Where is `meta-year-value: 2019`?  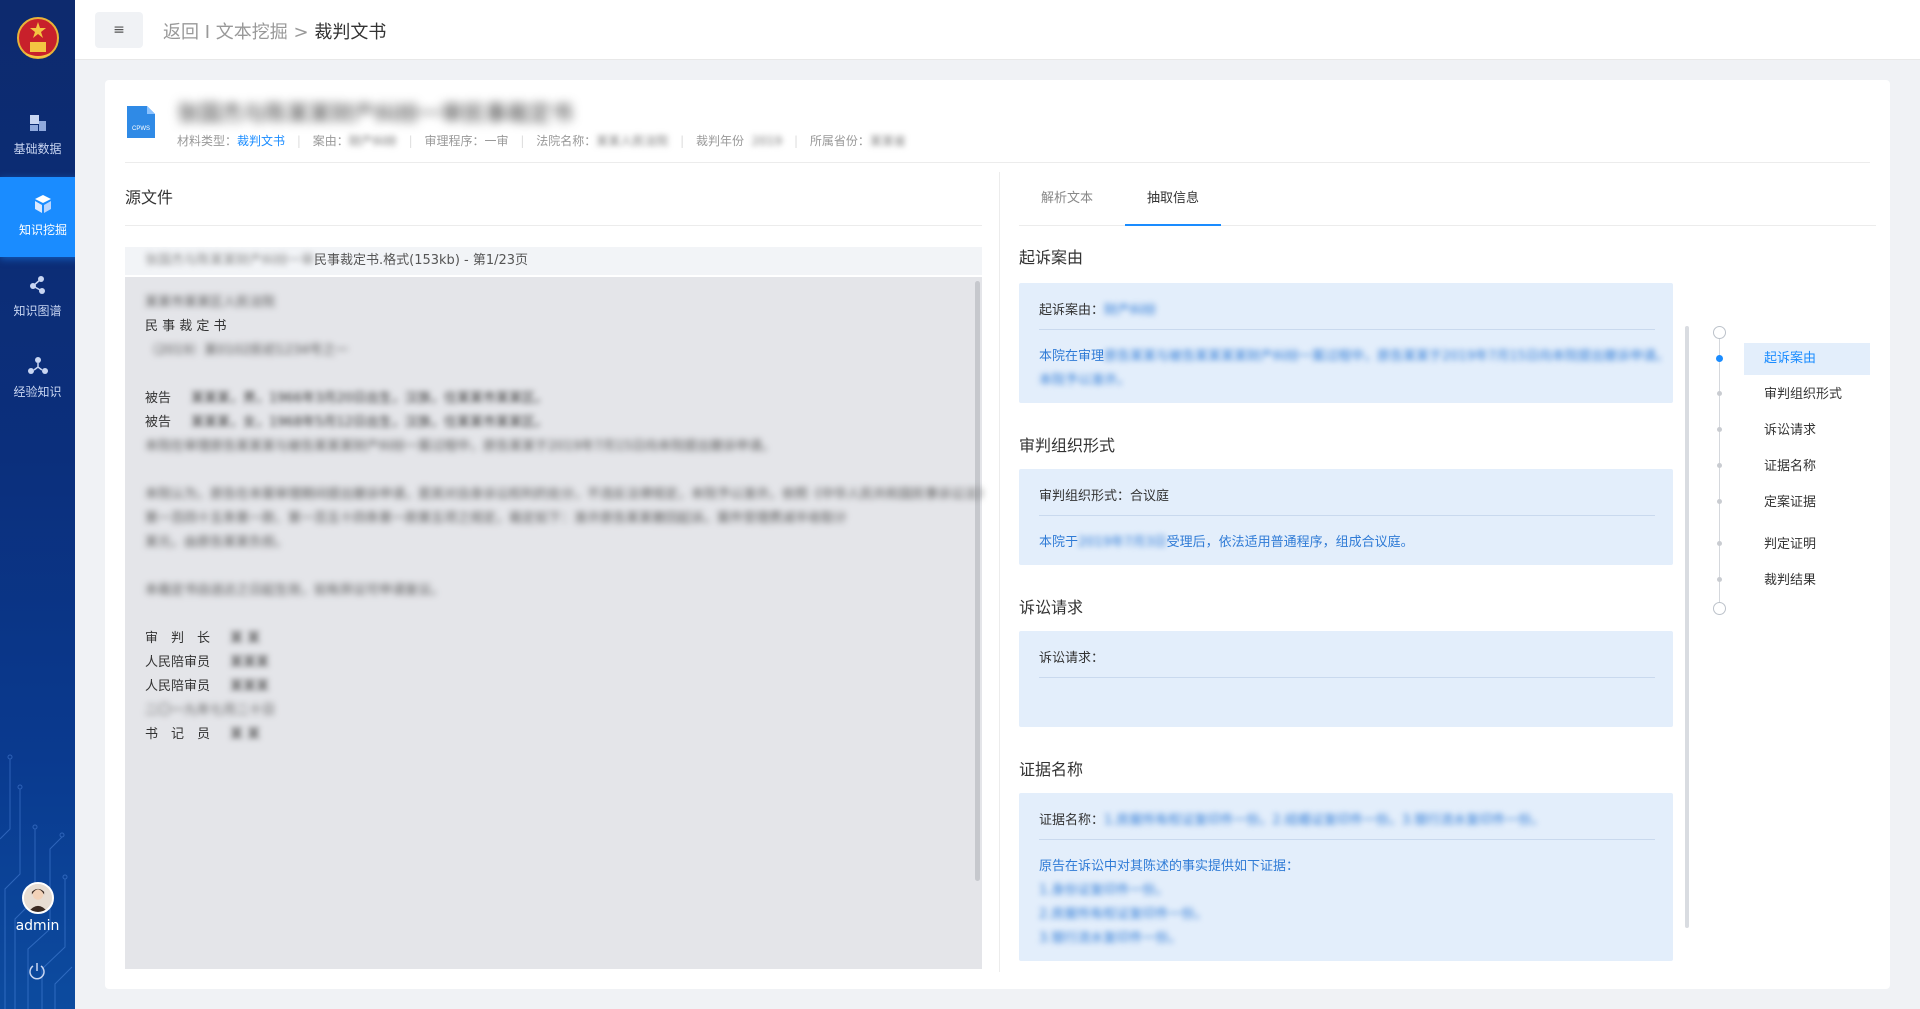 meta-year-value: 2019 is located at coordinates (767, 141).